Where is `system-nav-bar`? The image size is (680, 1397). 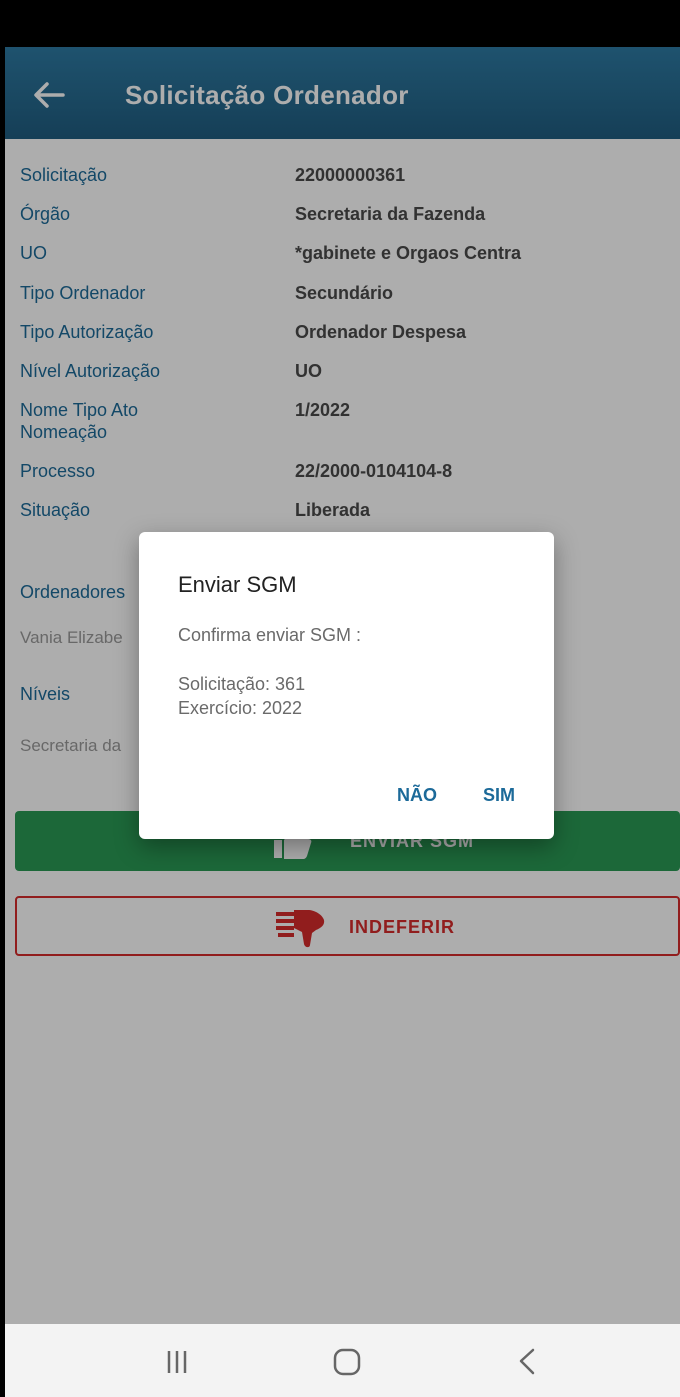 system-nav-bar is located at coordinates (342, 1360).